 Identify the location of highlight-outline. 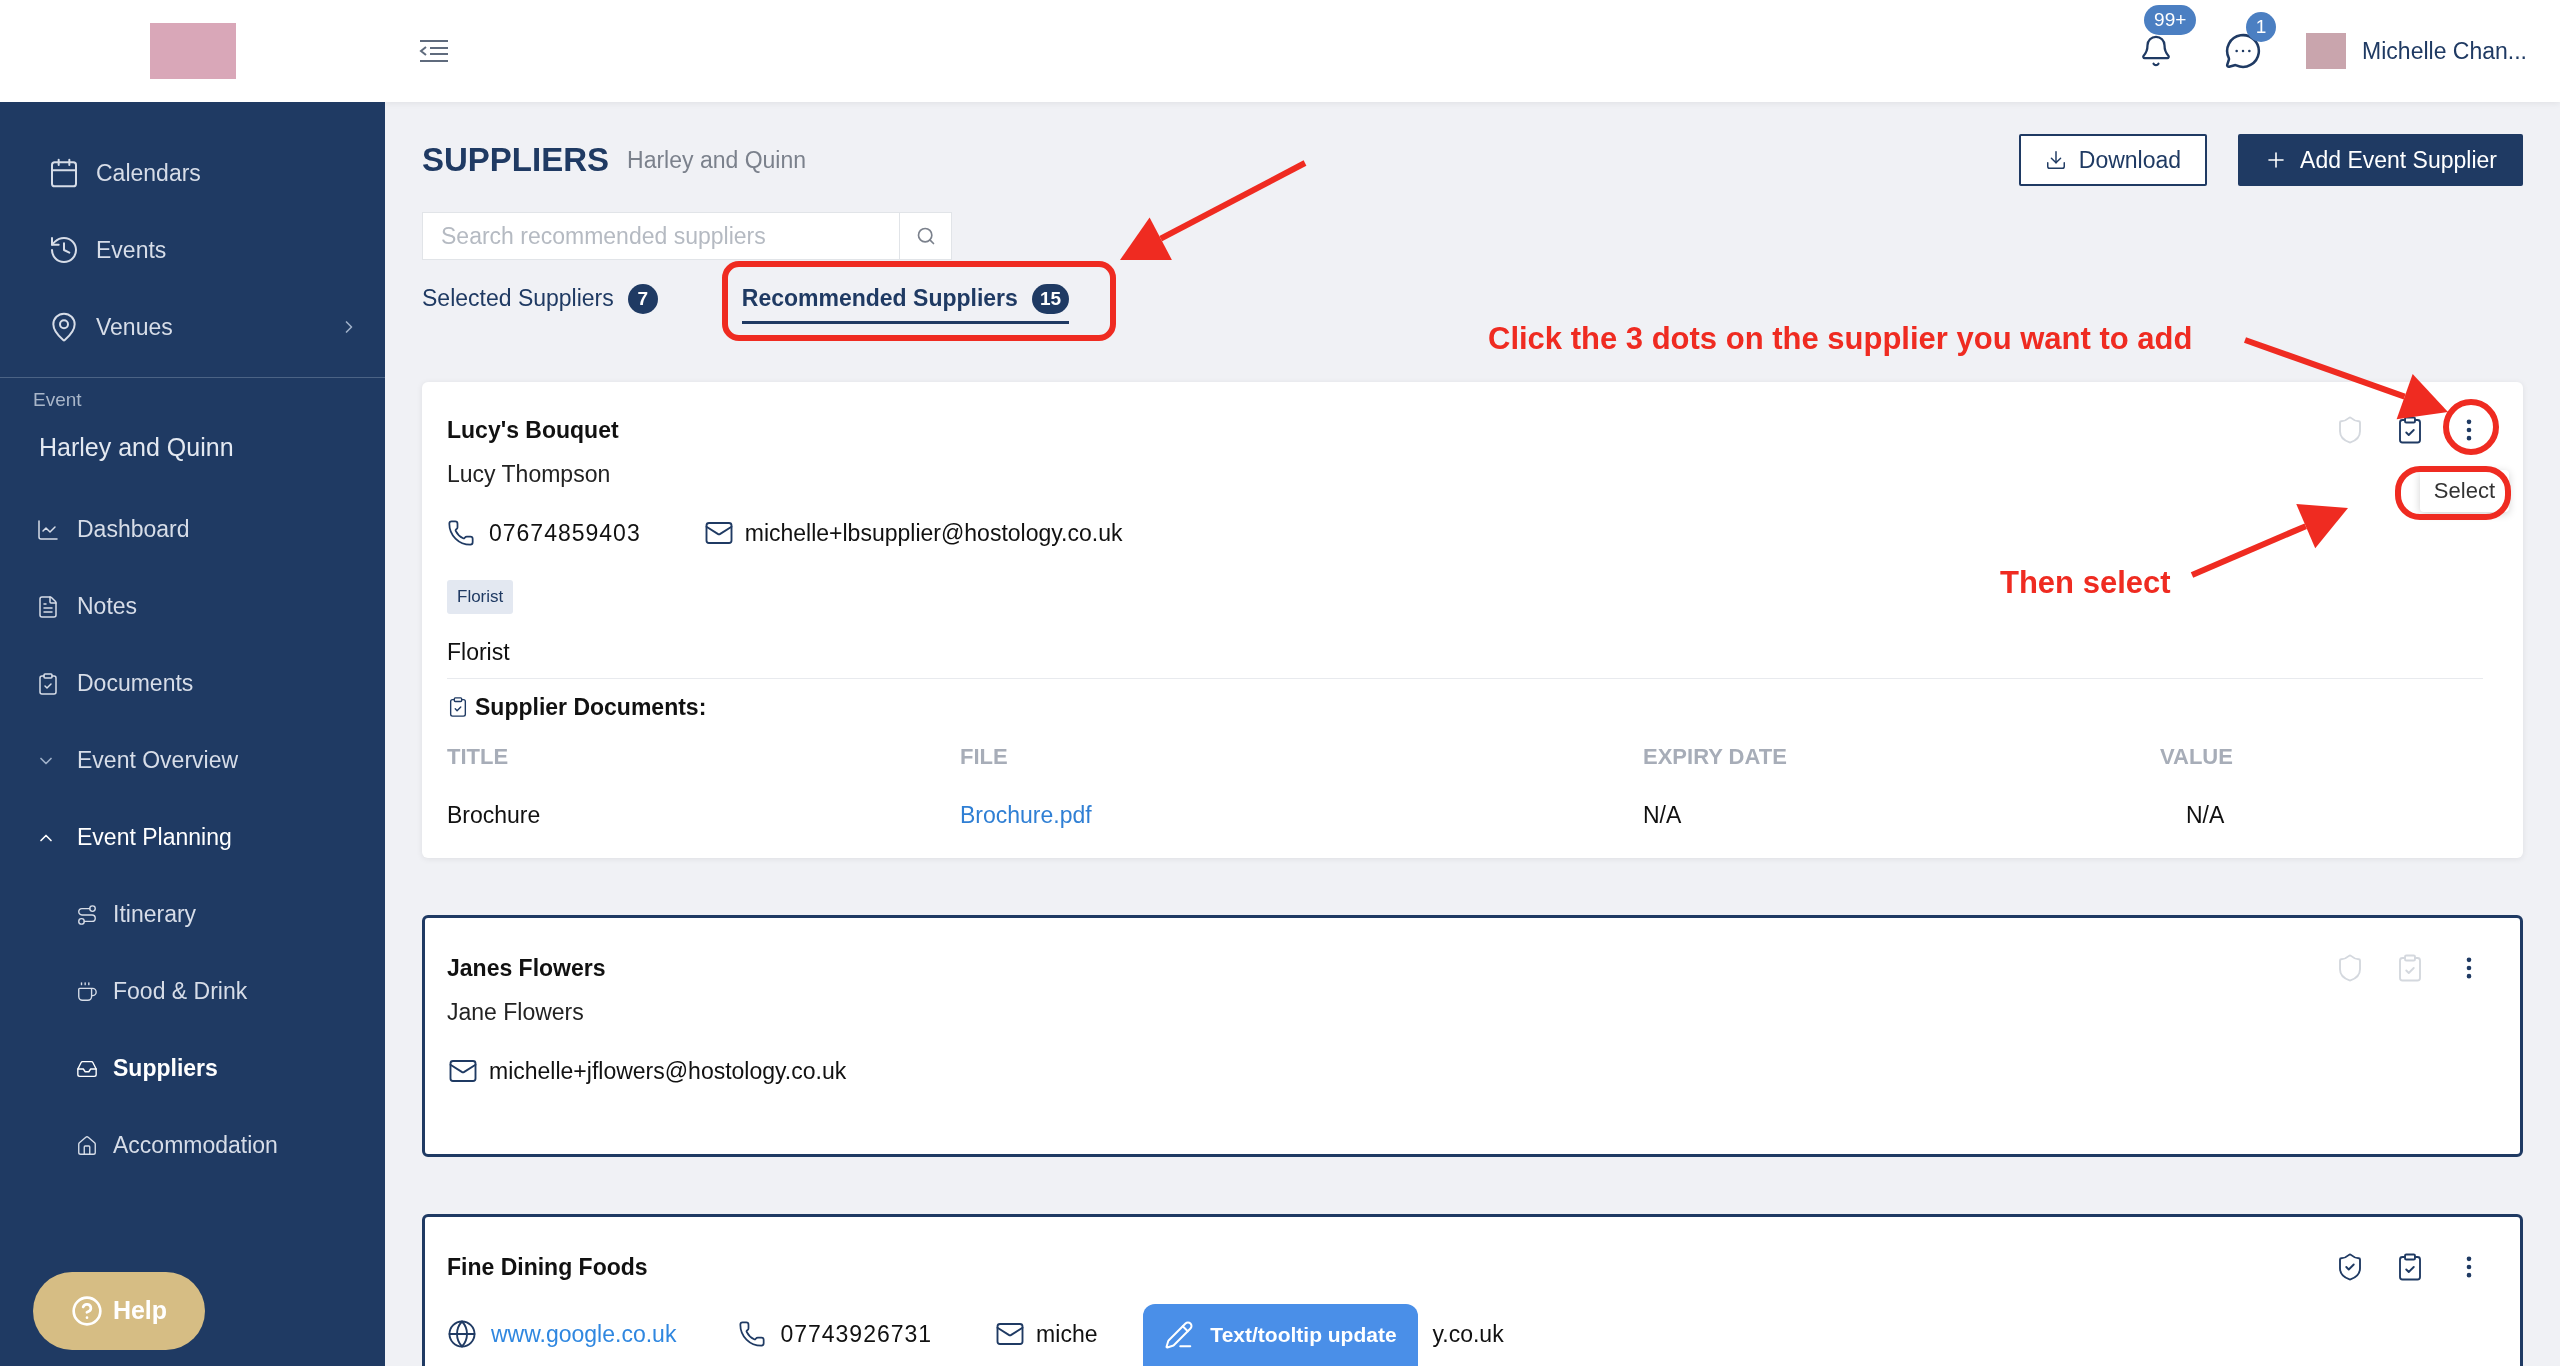
(2471, 427).